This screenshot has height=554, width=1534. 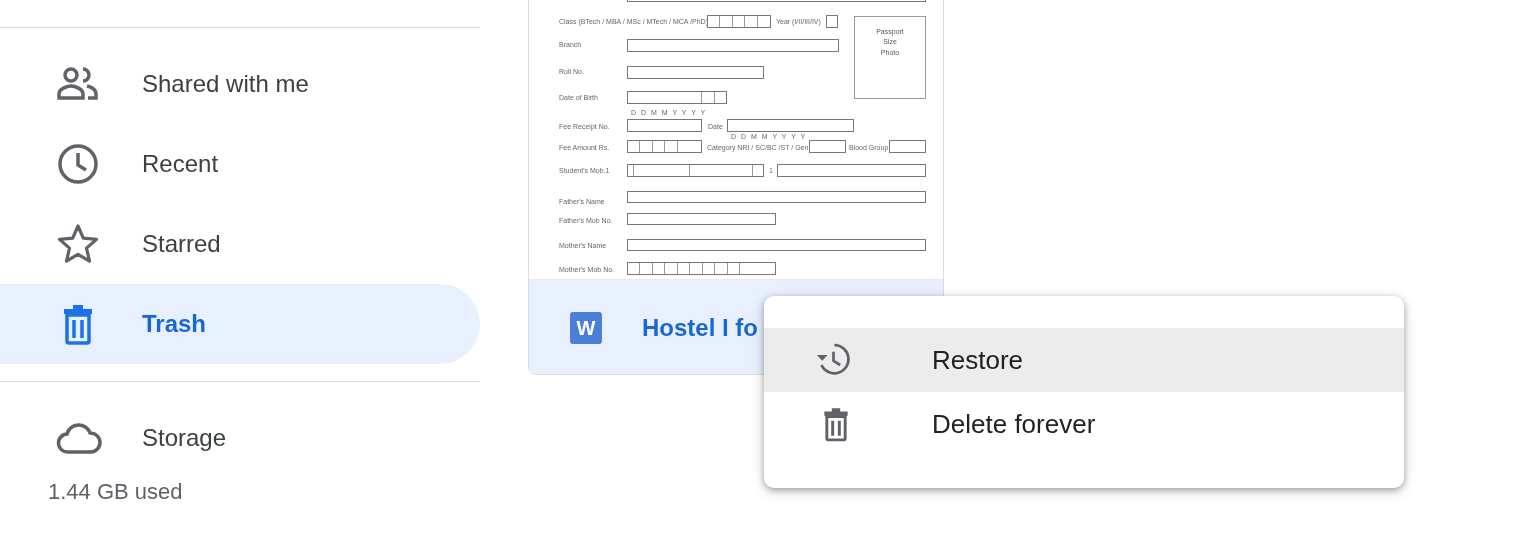 I want to click on menu-item: Delete forever, so click(x=1084, y=424).